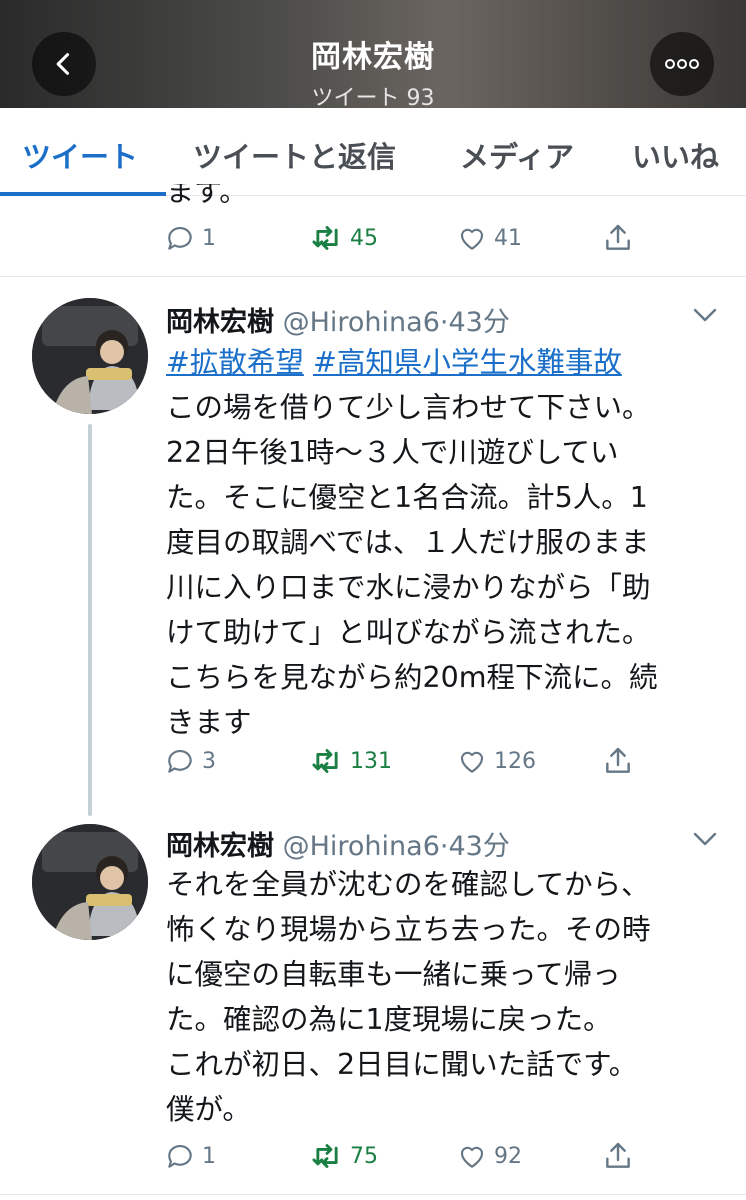 This screenshot has width=746, height=1200. Describe the element at coordinates (414, 242) in the screenshot. I see `prev-tweet-actions: 1 45 41` at that location.